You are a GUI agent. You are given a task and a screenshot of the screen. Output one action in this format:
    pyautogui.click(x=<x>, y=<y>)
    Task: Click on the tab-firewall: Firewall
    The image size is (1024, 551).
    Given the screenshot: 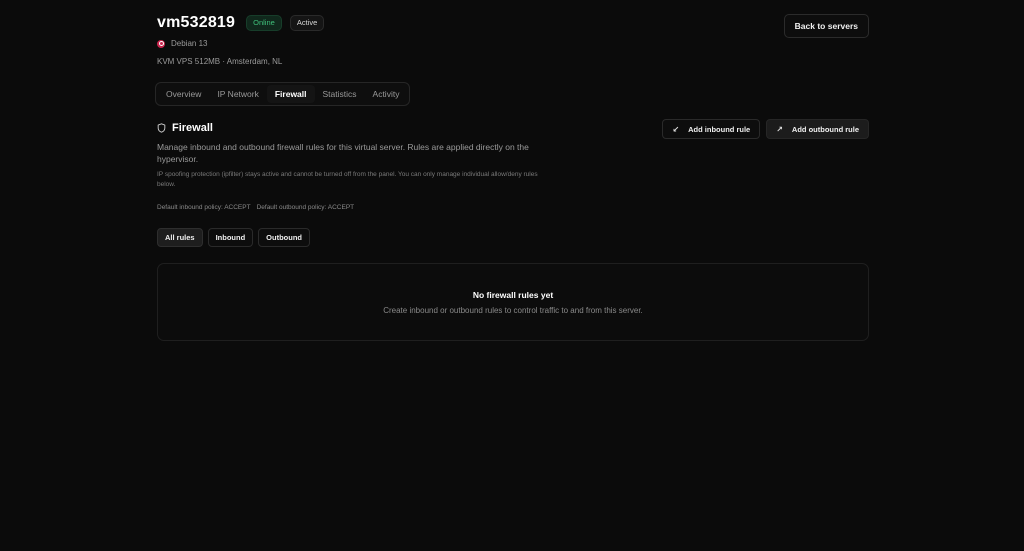 What is the action you would take?
    pyautogui.click(x=290, y=94)
    